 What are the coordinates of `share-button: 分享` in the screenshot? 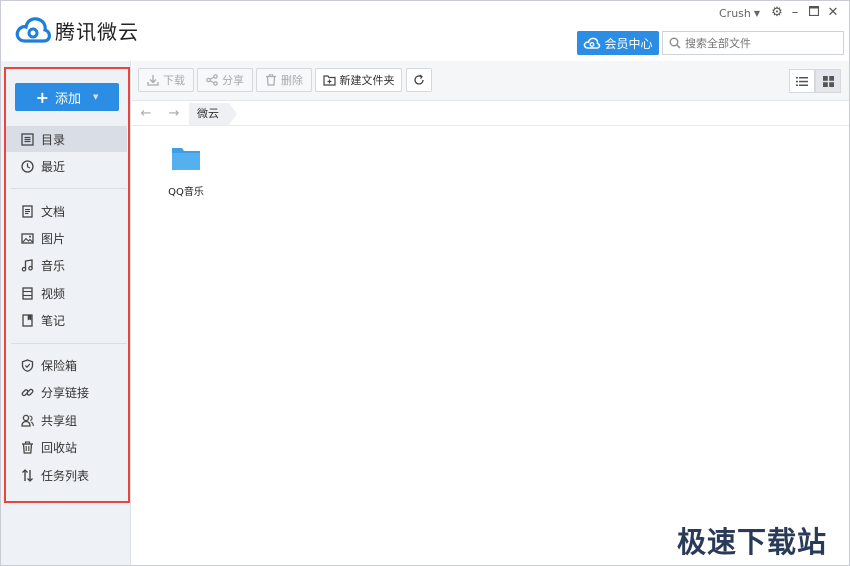 It's located at (225, 80).